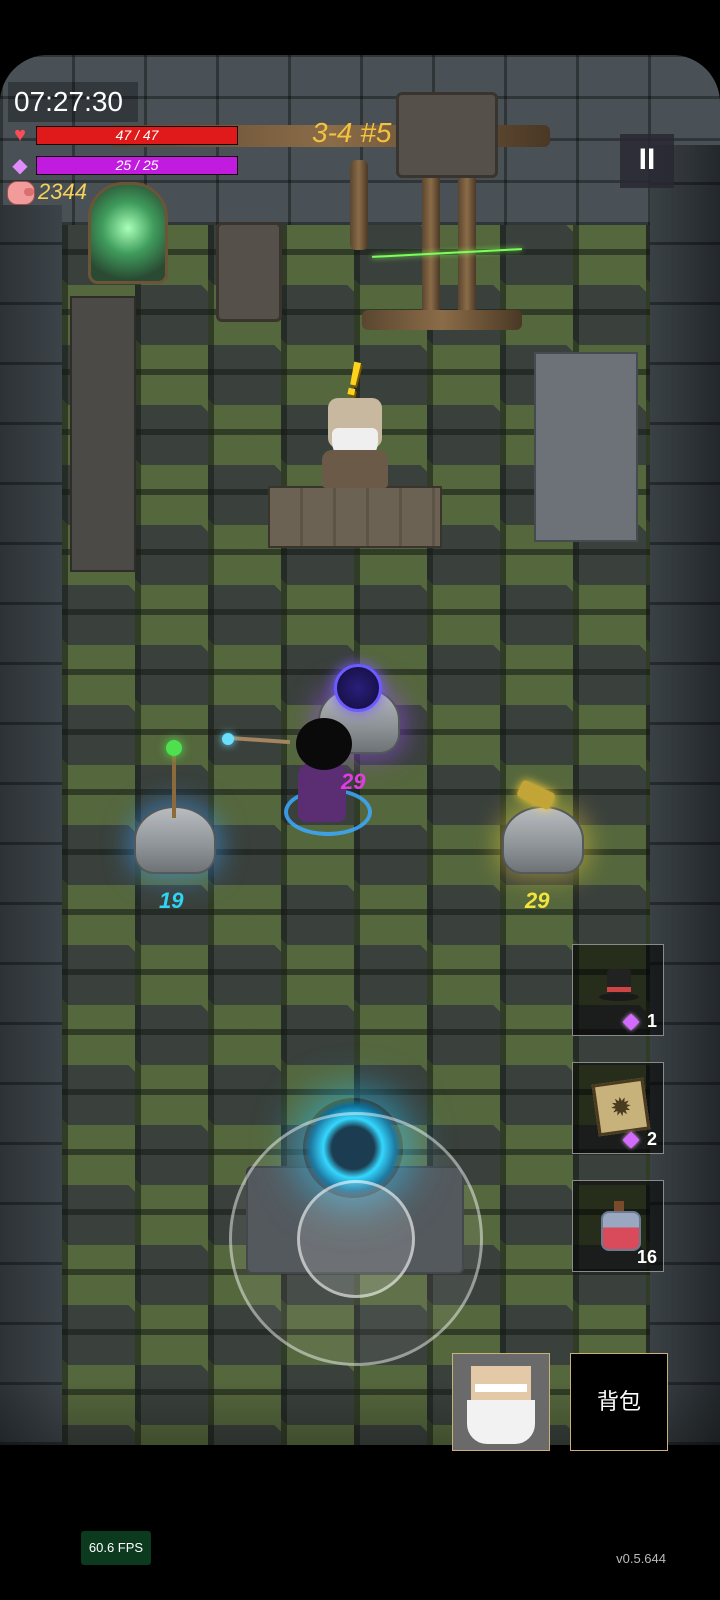 Image resolution: width=720 pixels, height=1600 pixels. I want to click on staff-orb-icon, so click(174, 748).